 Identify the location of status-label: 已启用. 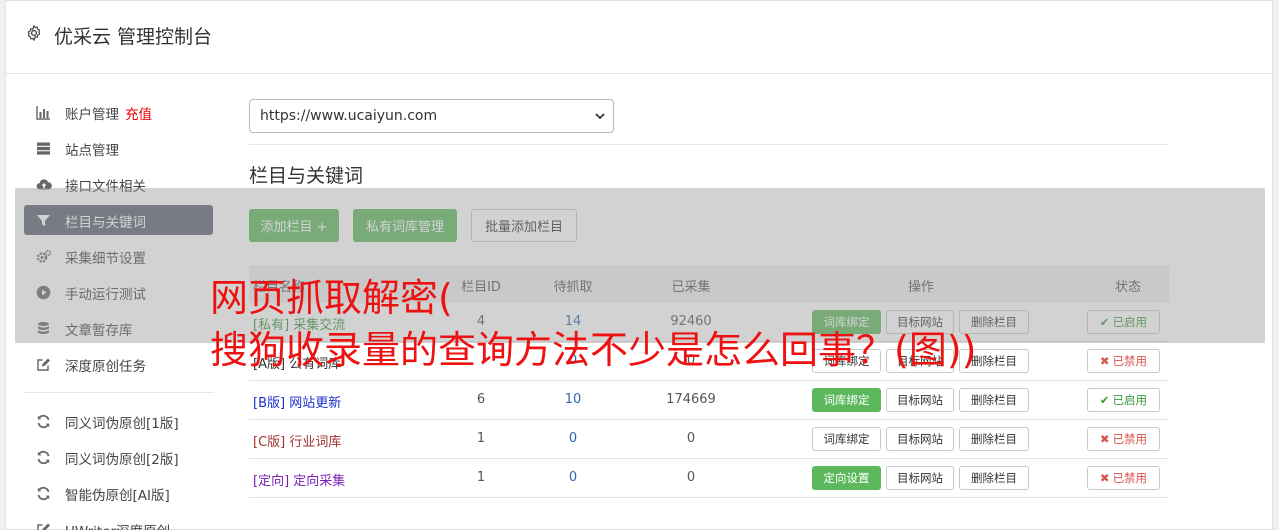
(1130, 400).